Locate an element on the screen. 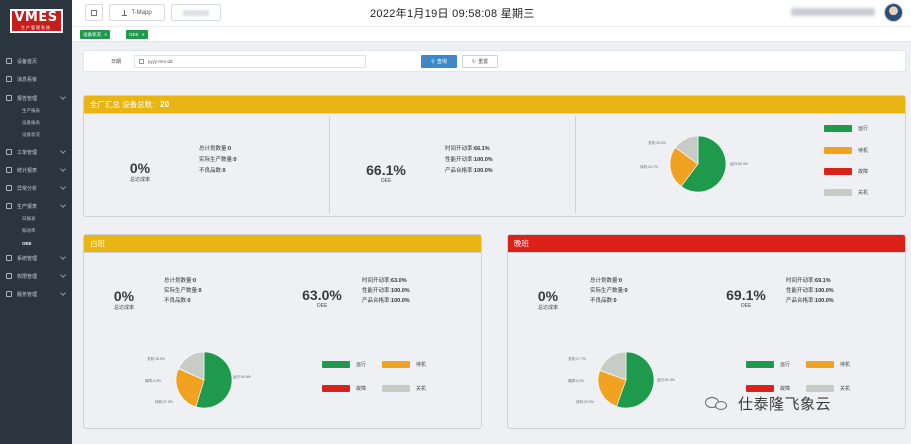  pie-label: 故障:0.3% is located at coordinates (153, 381).